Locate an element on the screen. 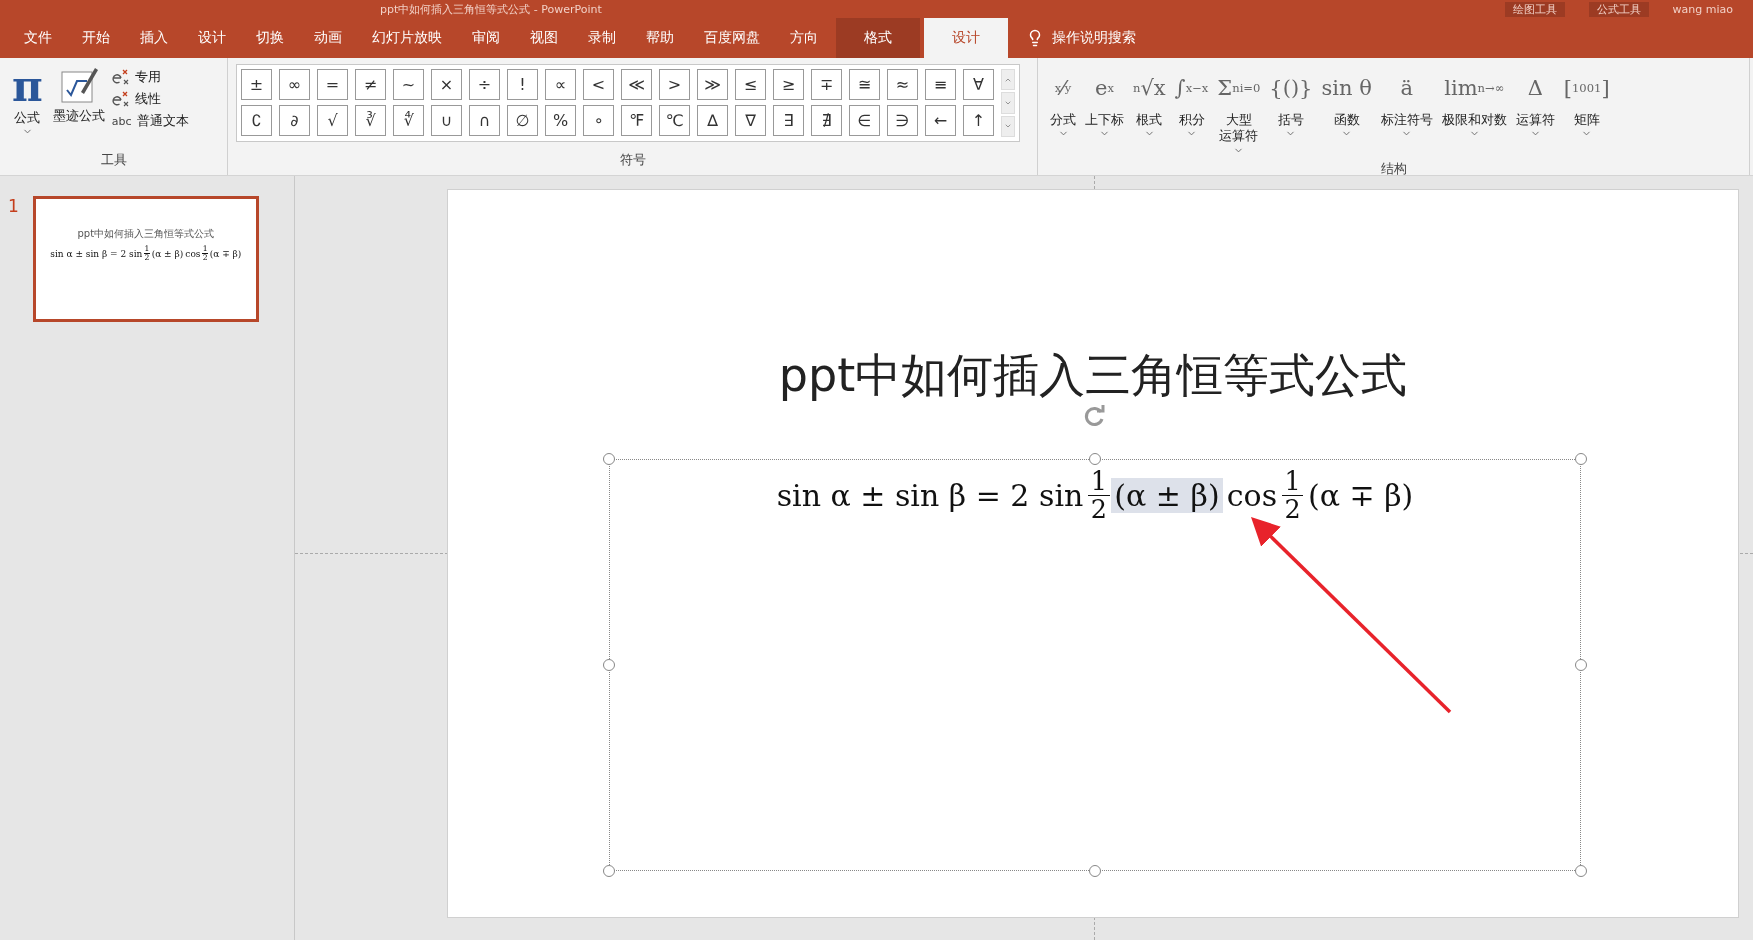 The width and height of the screenshot is (1753, 940). symbol-button: ∄ is located at coordinates (826, 120).